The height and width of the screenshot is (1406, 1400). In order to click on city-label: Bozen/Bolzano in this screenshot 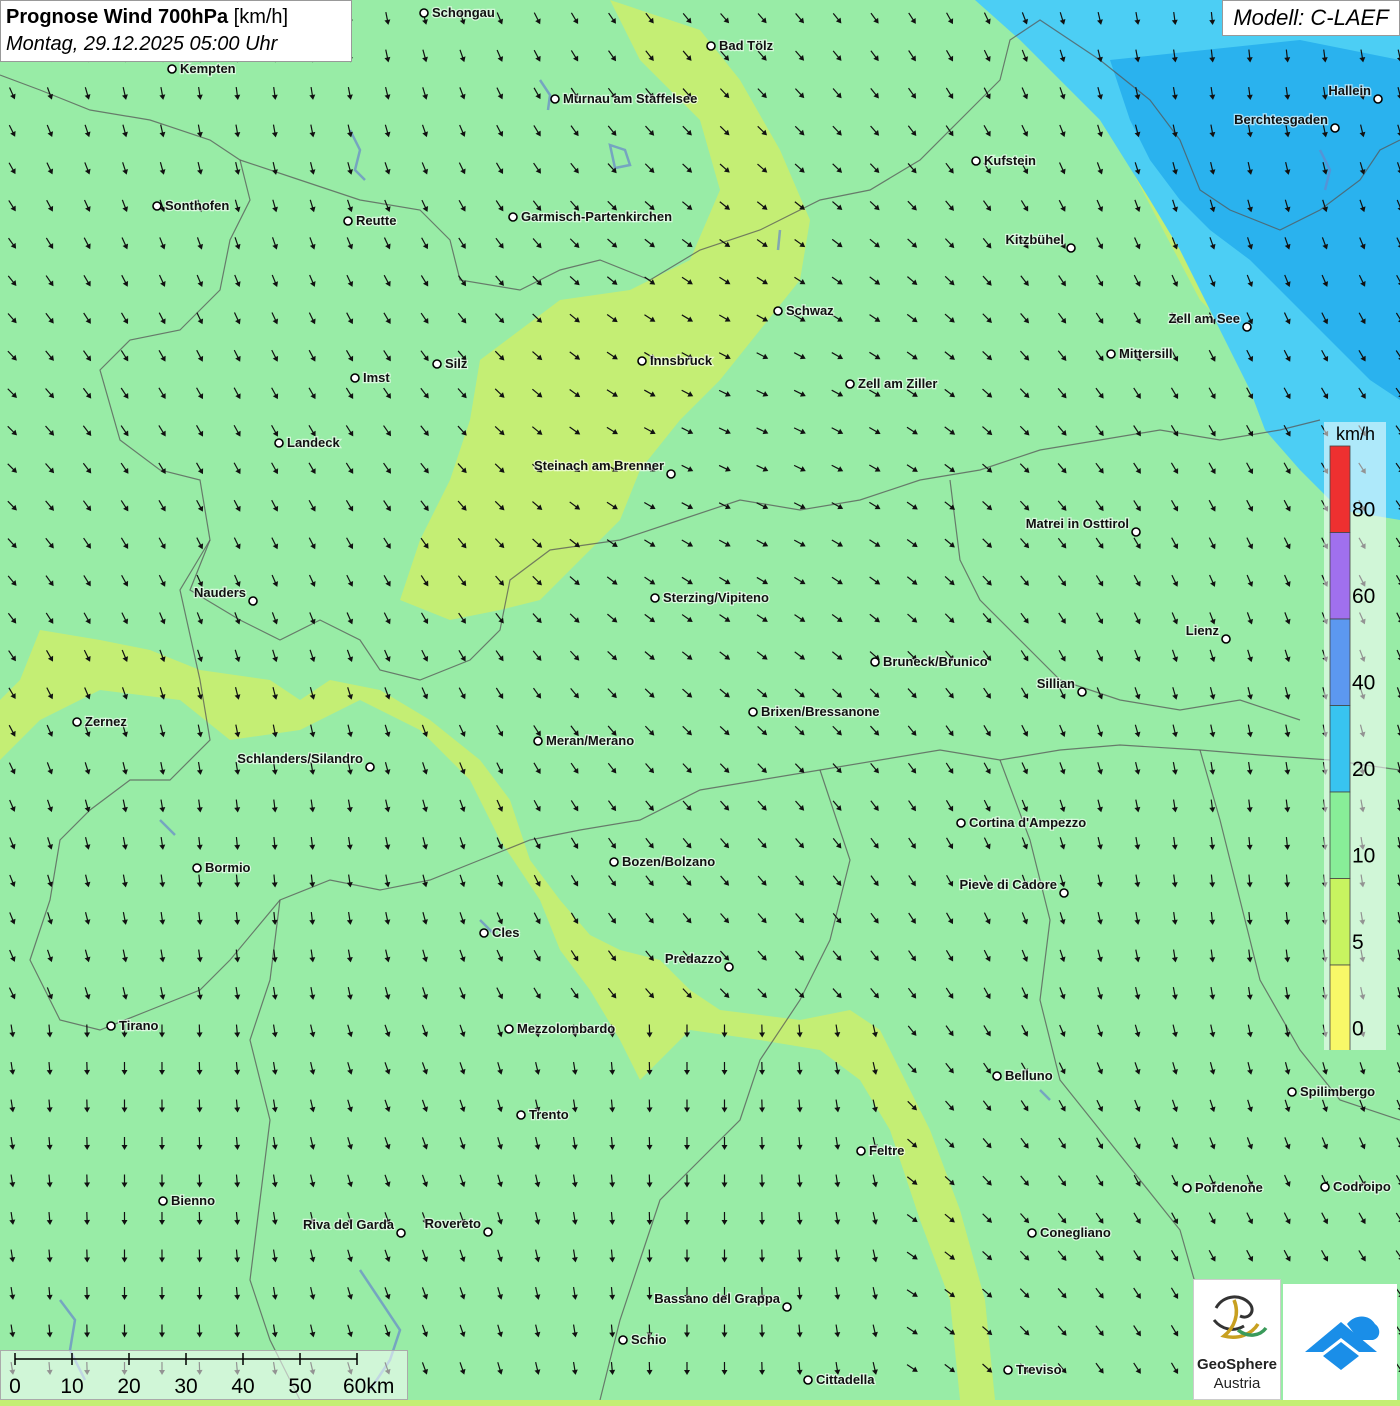, I will do `click(668, 861)`.